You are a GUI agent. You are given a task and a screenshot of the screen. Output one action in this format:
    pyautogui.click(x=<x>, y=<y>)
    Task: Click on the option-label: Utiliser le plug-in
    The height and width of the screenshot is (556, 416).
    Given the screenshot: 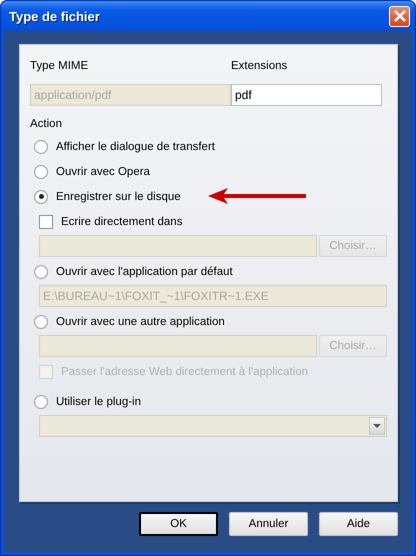 What is the action you would take?
    pyautogui.click(x=99, y=402)
    